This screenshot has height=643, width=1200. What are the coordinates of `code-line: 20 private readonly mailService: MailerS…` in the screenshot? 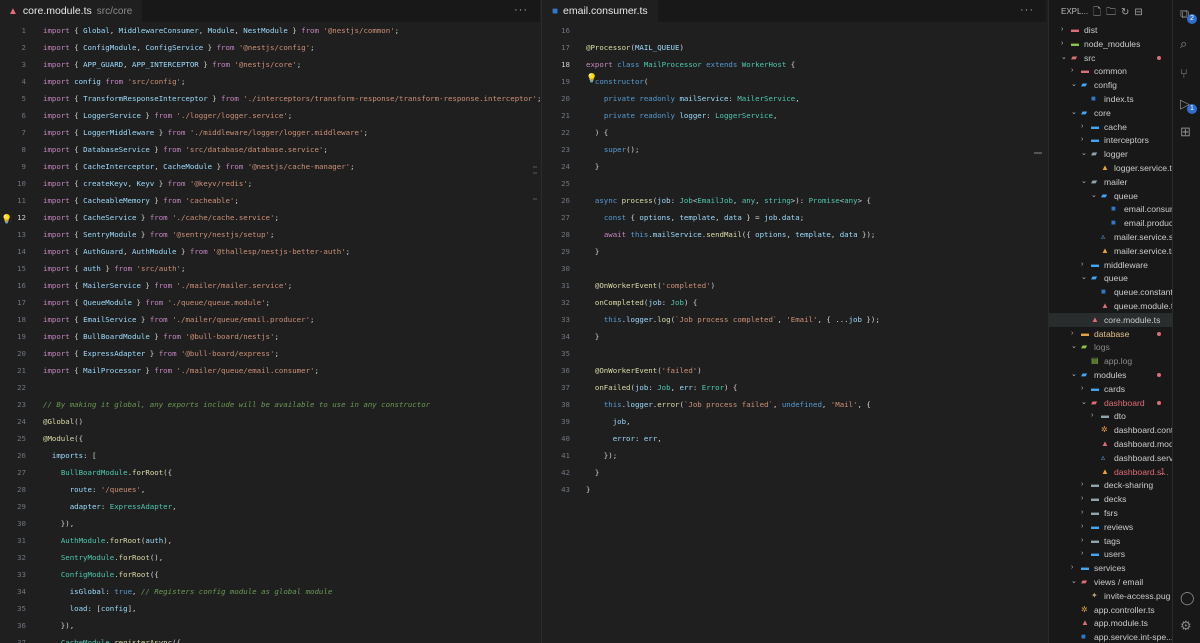 It's located at (795, 98).